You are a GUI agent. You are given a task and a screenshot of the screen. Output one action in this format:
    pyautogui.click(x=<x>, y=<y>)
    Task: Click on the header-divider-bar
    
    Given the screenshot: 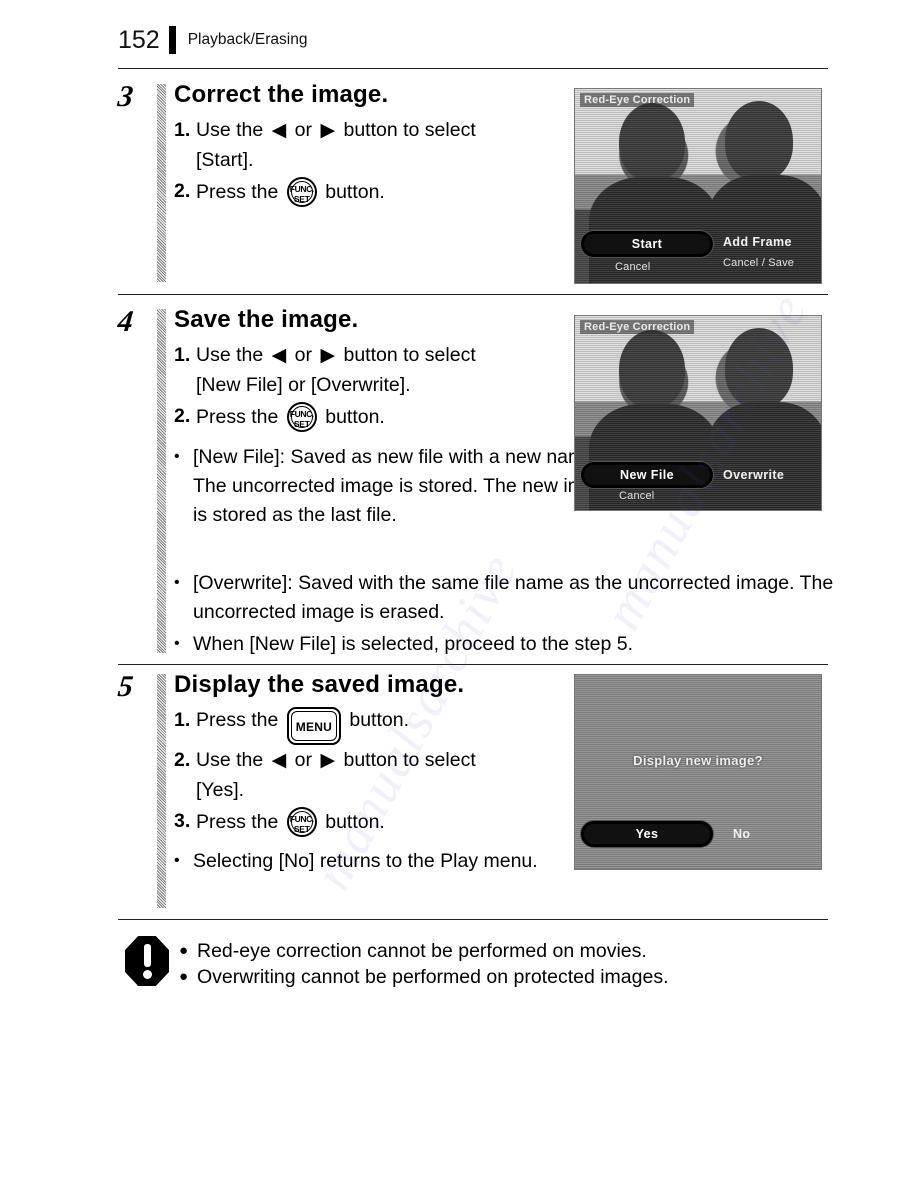 What is the action you would take?
    pyautogui.click(x=172, y=40)
    